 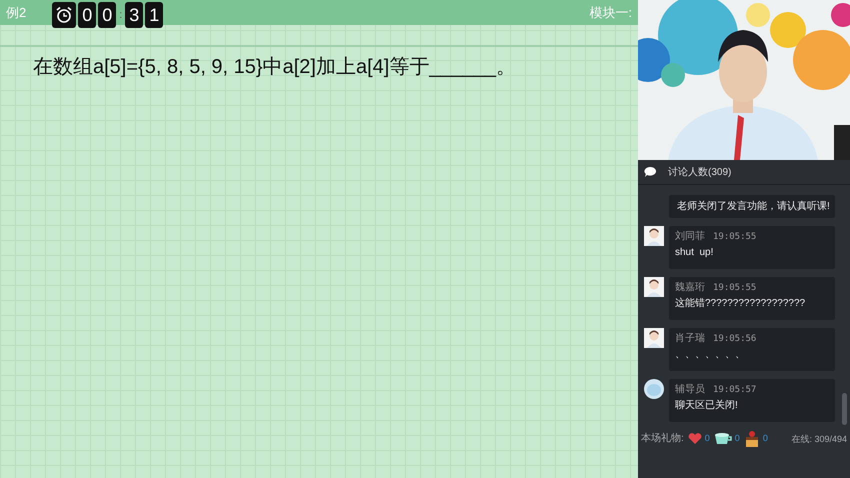 What do you see at coordinates (694, 253) in the screenshot?
I see `message-text: shut up!` at bounding box center [694, 253].